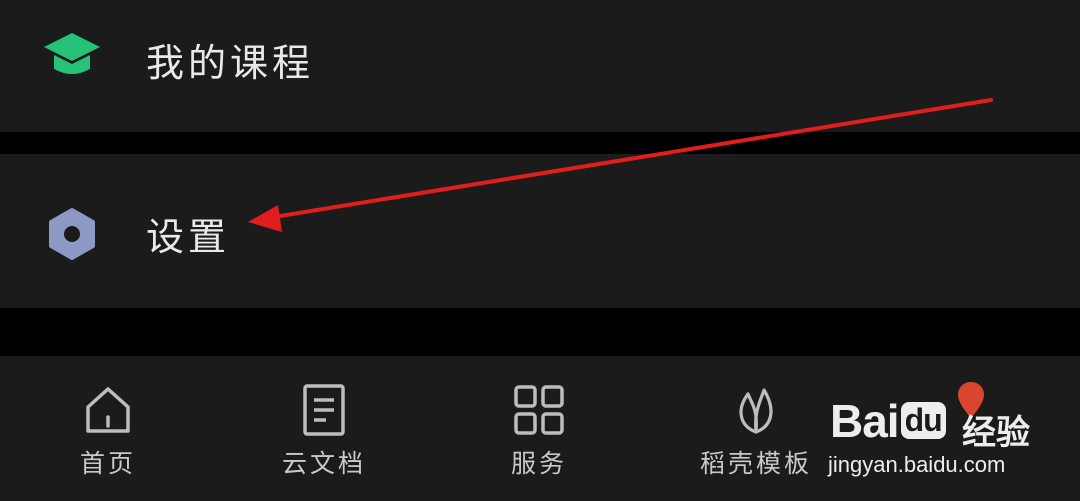 The height and width of the screenshot is (501, 1080). I want to click on tab-services: 服务, so click(539, 428).